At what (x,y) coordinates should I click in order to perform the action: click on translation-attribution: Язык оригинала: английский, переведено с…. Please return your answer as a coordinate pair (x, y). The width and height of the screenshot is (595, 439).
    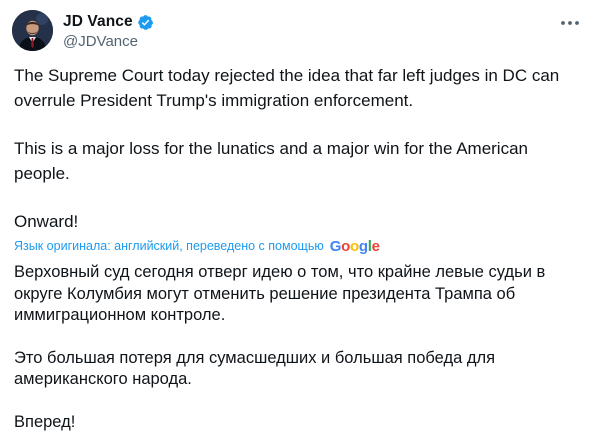
    Looking at the image, I should click on (197, 246).